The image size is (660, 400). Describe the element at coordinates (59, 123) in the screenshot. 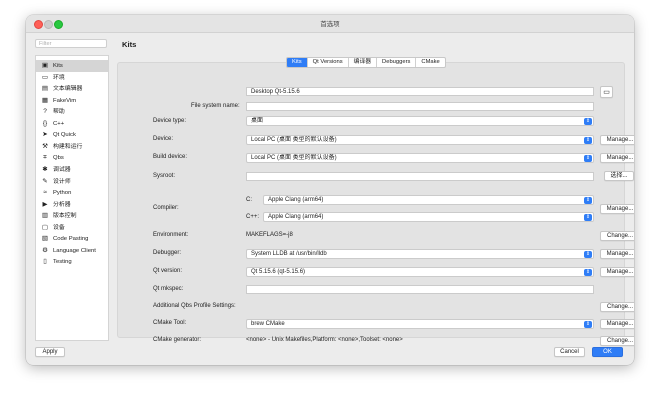

I see `sidebar-item-label: C++` at that location.